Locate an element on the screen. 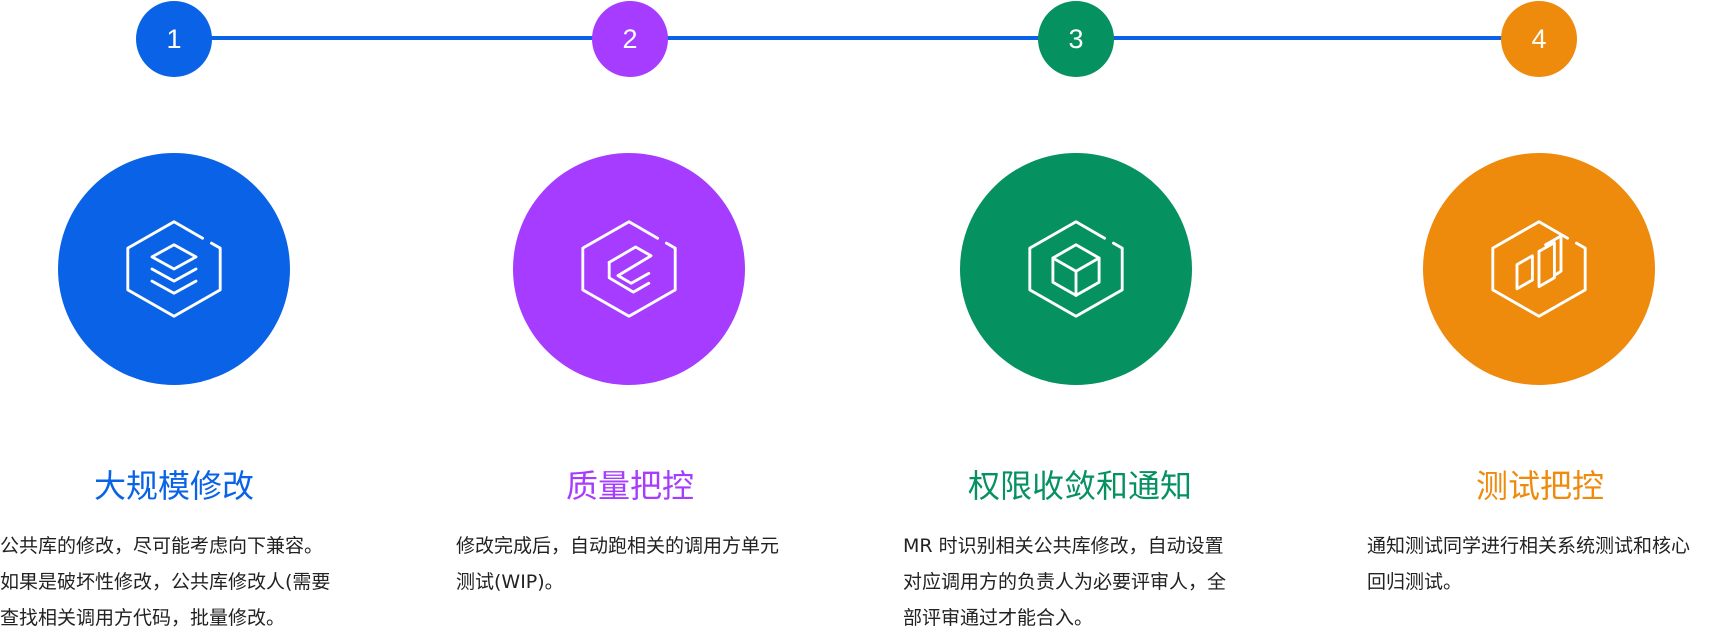 The image size is (1710, 636). step-4-description: 通知测试同学进行相关系统测试和核心 回归测试。 is located at coordinates (1528, 564).